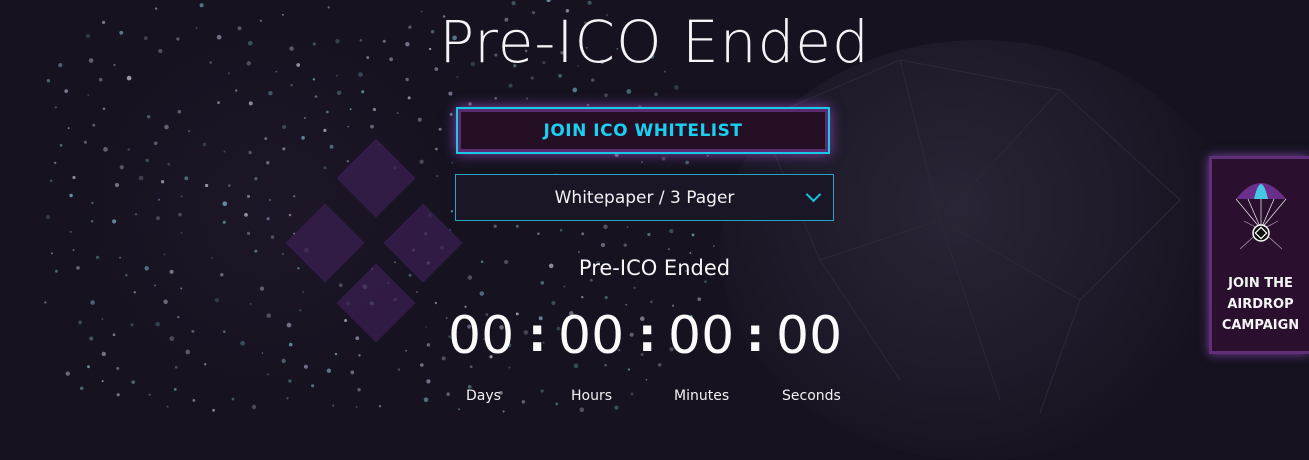  What do you see at coordinates (481, 336) in the screenshot?
I see `countdown-days: 00` at bounding box center [481, 336].